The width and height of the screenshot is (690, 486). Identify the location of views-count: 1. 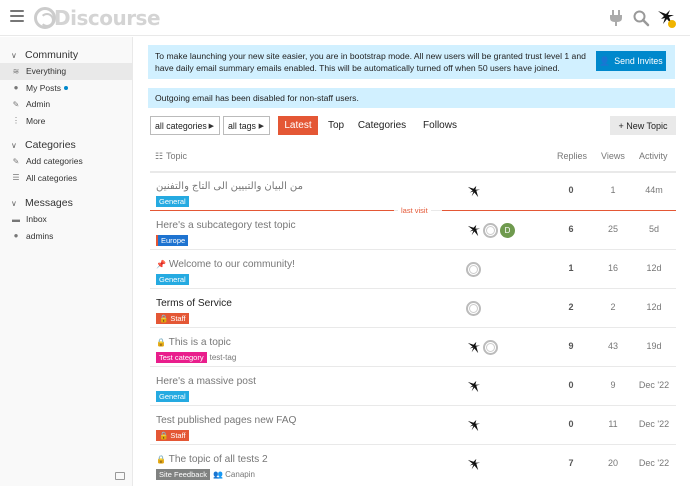
(613, 190).